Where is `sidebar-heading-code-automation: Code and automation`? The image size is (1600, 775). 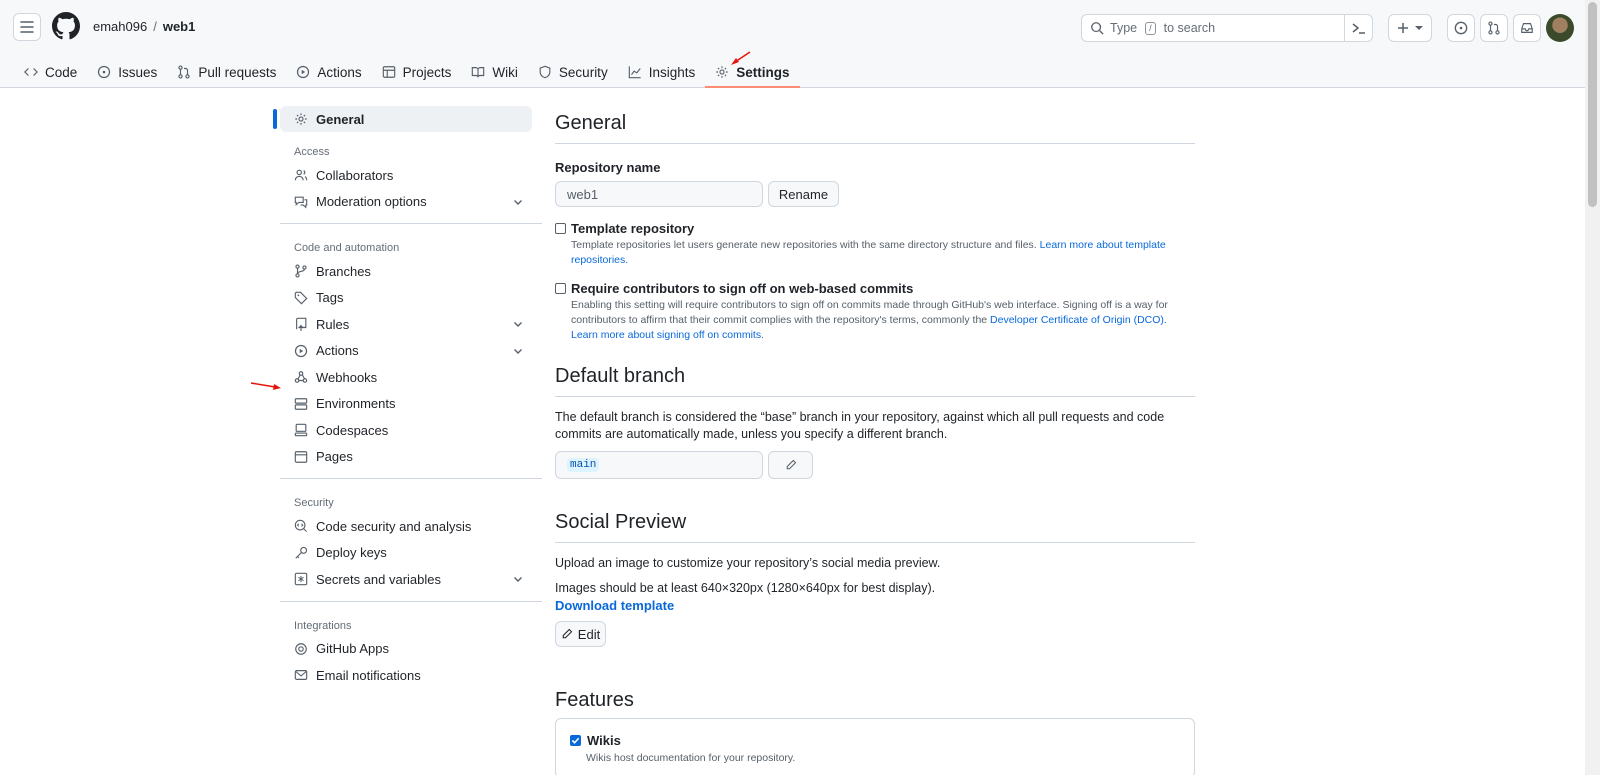
sidebar-heading-code-automation: Code and automation is located at coordinates (347, 248).